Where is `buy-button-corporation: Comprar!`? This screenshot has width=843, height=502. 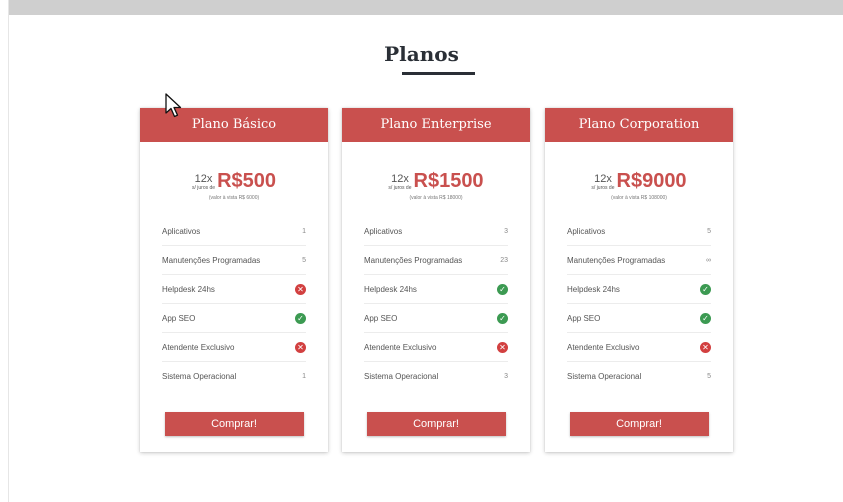
buy-button-corporation: Comprar! is located at coordinates (639, 424).